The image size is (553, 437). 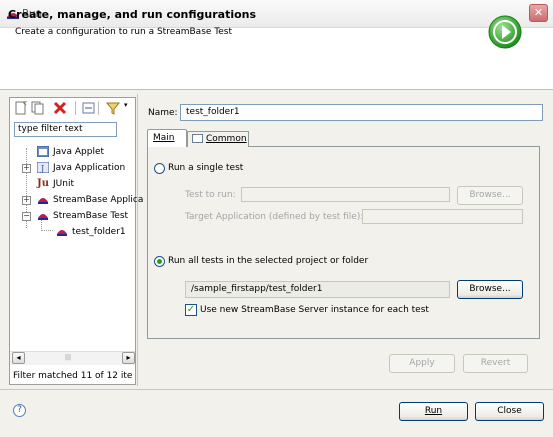 What do you see at coordinates (60, 108) in the screenshot?
I see `delete-icon` at bounding box center [60, 108].